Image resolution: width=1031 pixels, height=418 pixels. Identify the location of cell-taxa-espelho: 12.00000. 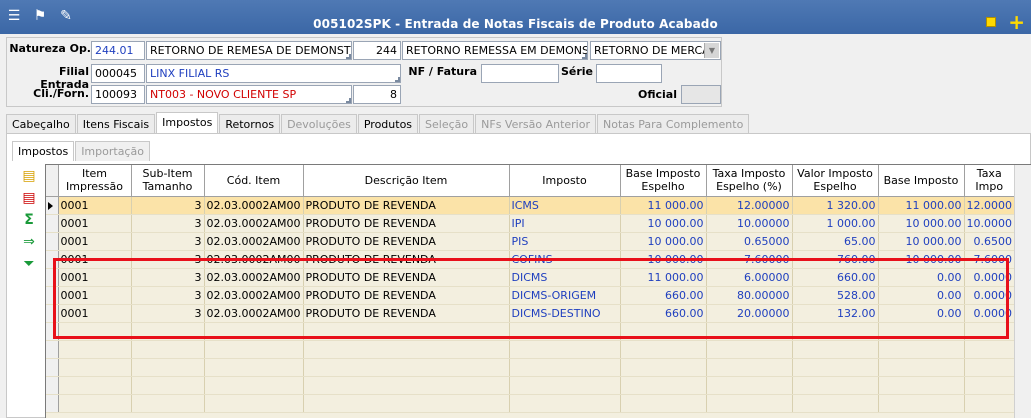
(749, 205).